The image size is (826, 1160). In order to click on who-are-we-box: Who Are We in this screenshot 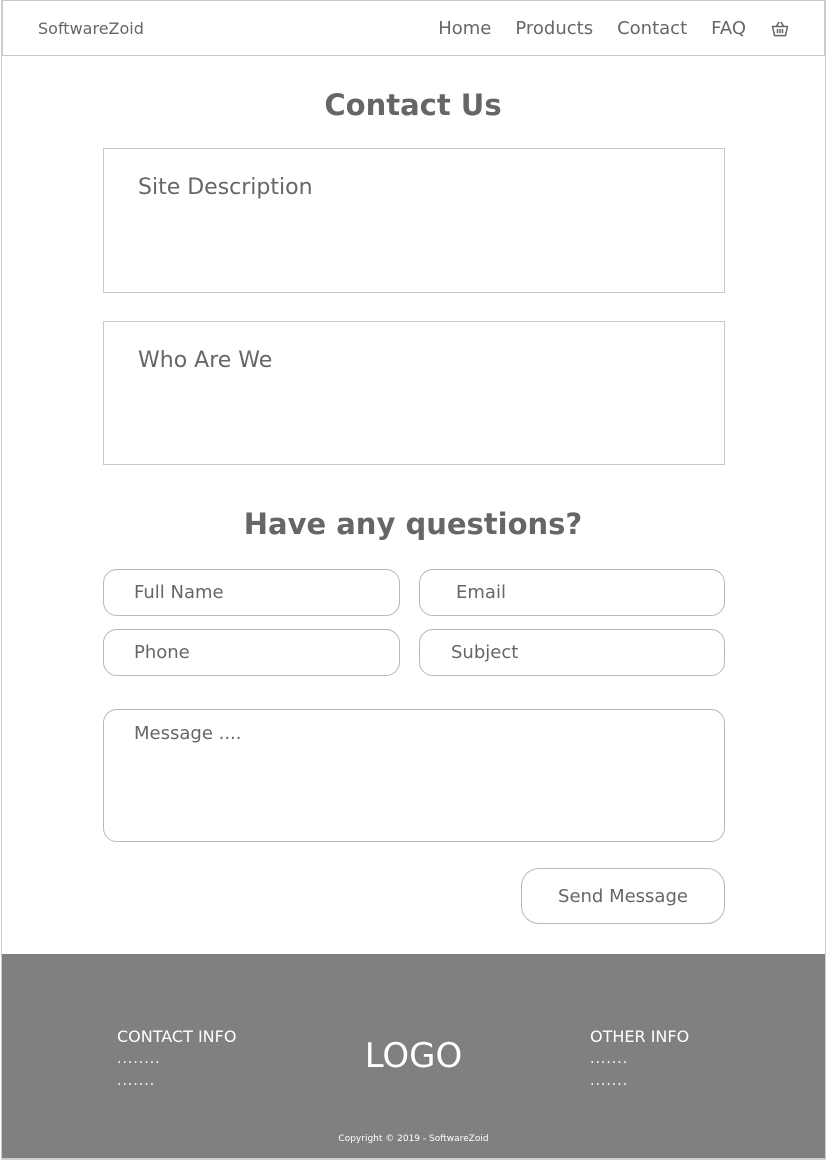, I will do `click(414, 393)`.